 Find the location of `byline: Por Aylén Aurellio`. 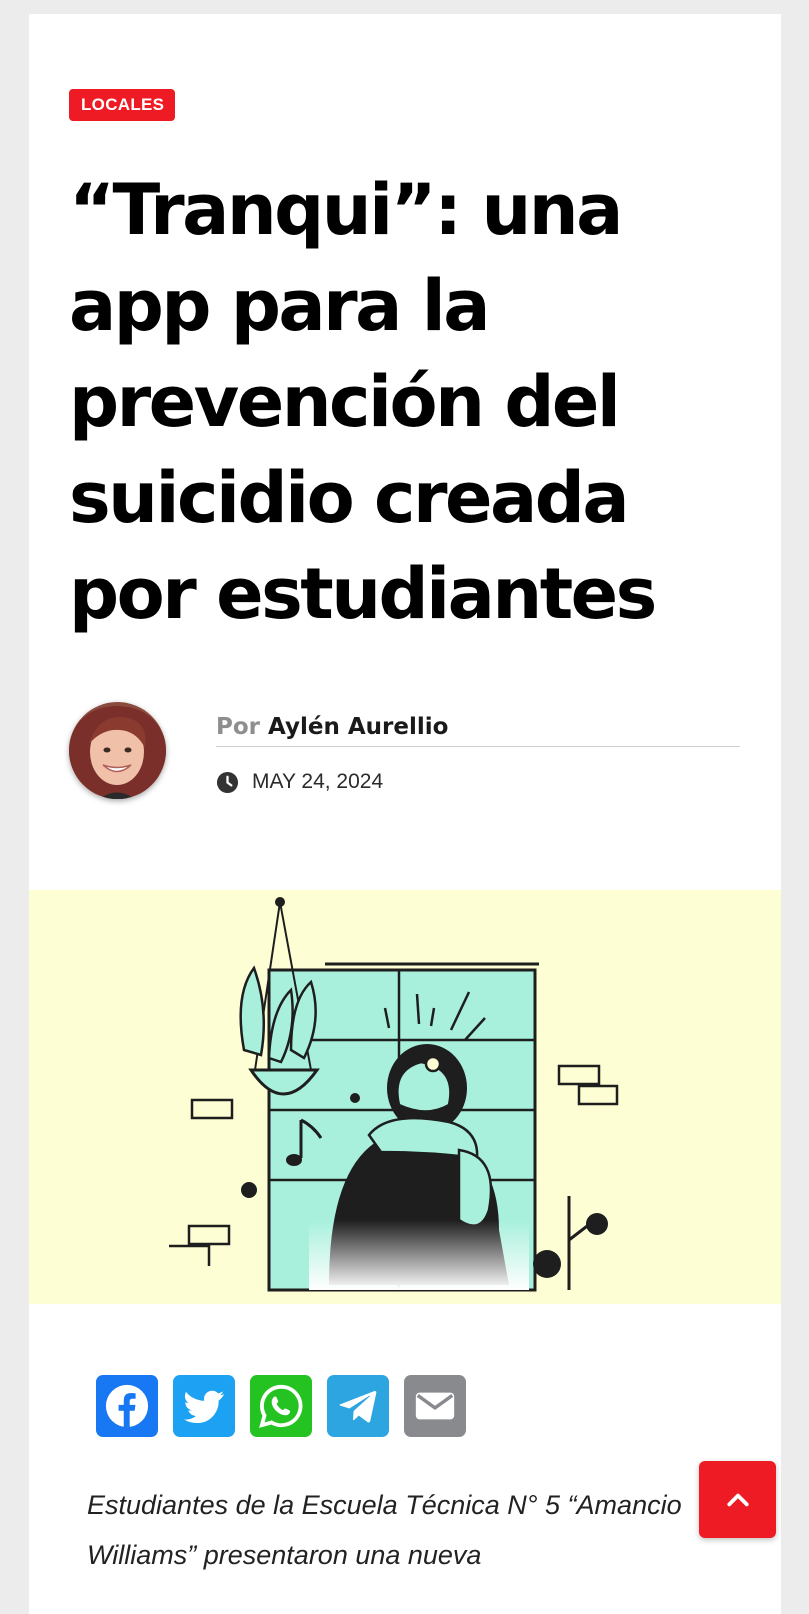

byline: Por Aylén Aurellio is located at coordinates (478, 730).